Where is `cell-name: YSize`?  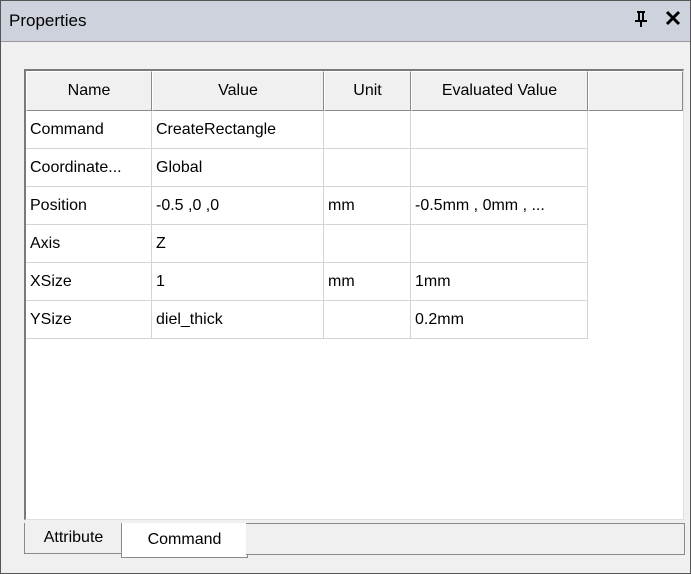 cell-name: YSize is located at coordinates (89, 320).